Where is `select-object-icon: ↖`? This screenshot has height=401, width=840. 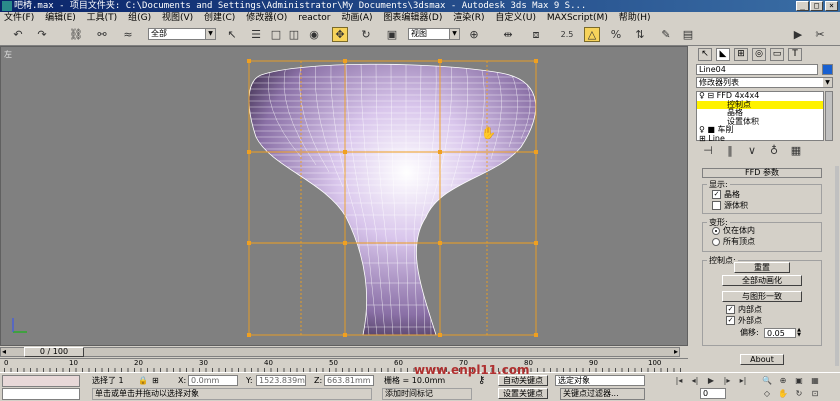 select-object-icon: ↖ is located at coordinates (232, 34).